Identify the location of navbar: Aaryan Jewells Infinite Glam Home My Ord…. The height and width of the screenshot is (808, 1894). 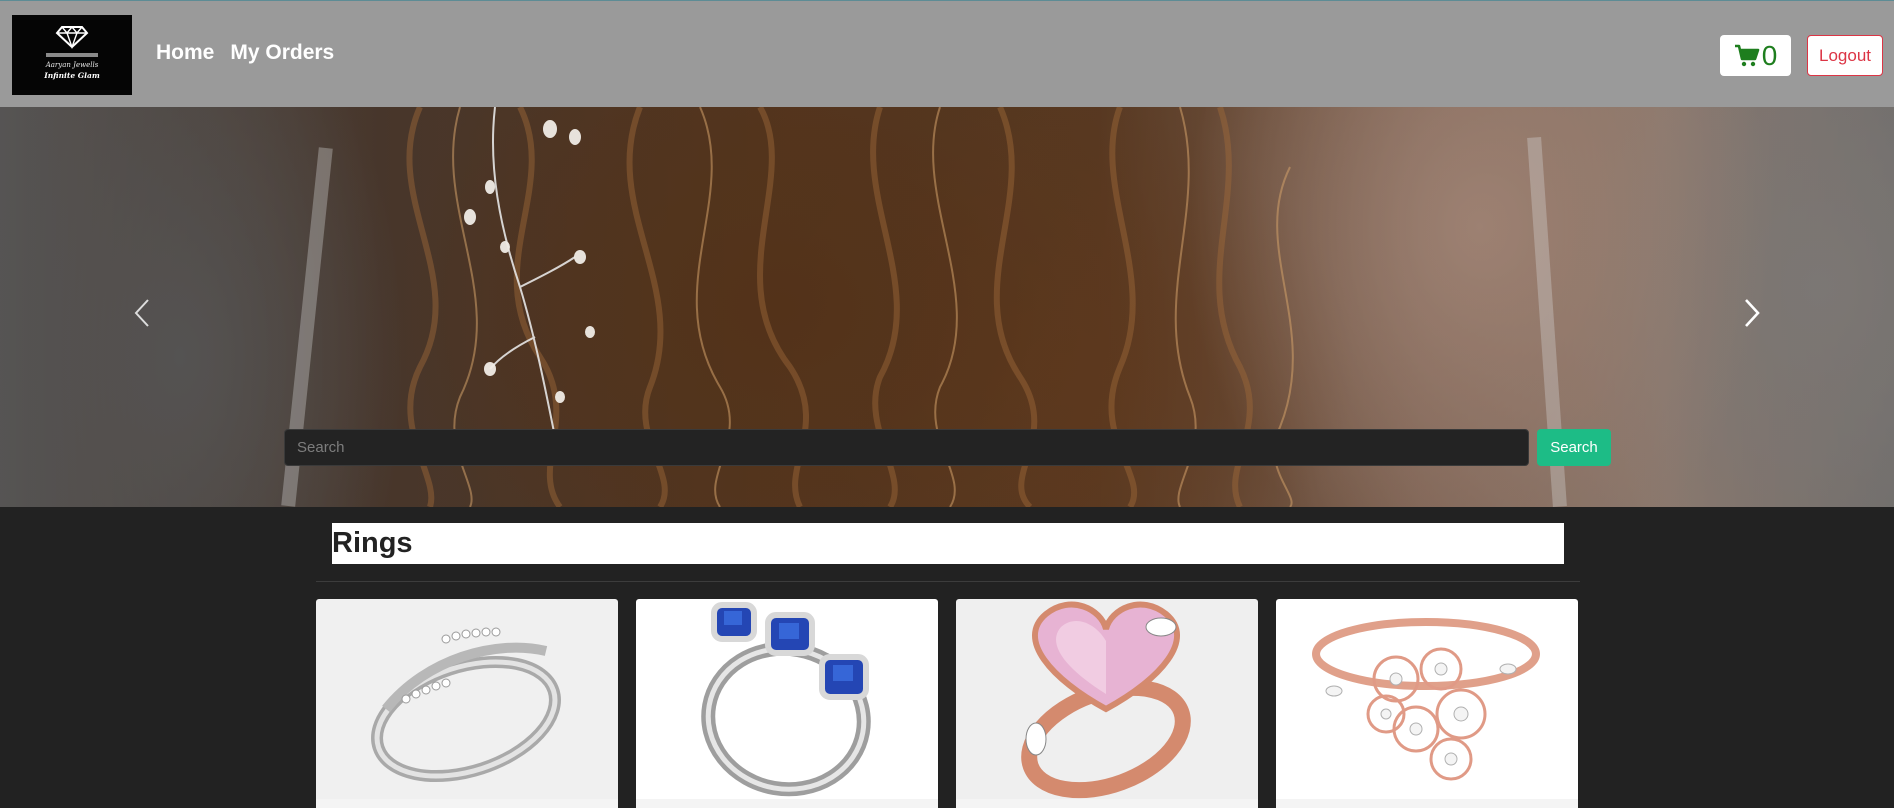
(947, 53).